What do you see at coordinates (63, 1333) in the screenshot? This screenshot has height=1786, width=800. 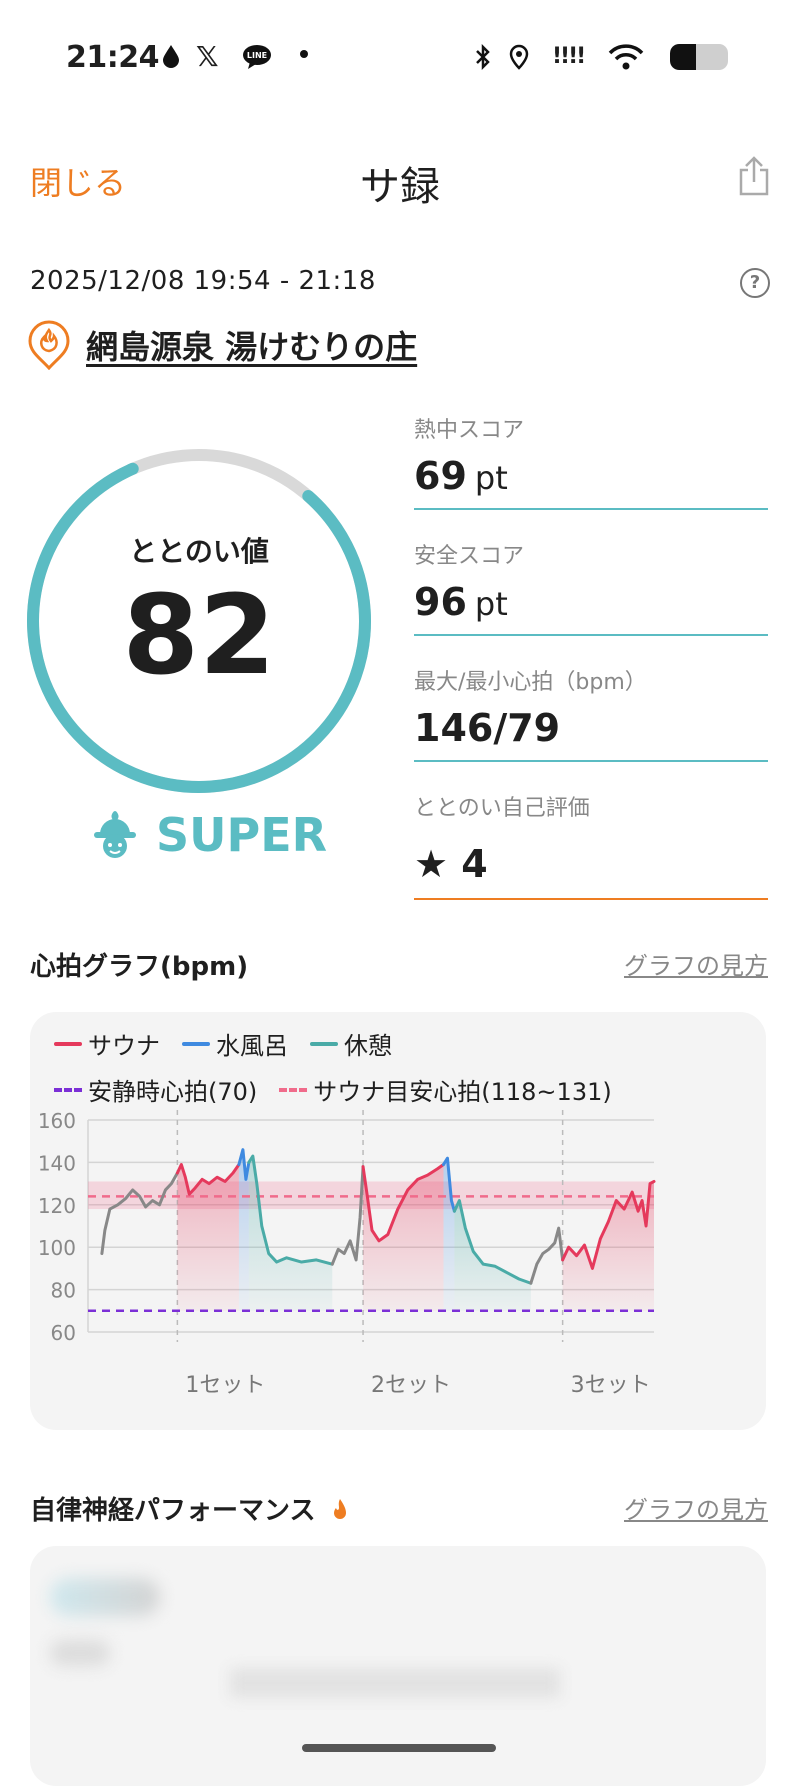 I see `y-tick-label: 60` at bounding box center [63, 1333].